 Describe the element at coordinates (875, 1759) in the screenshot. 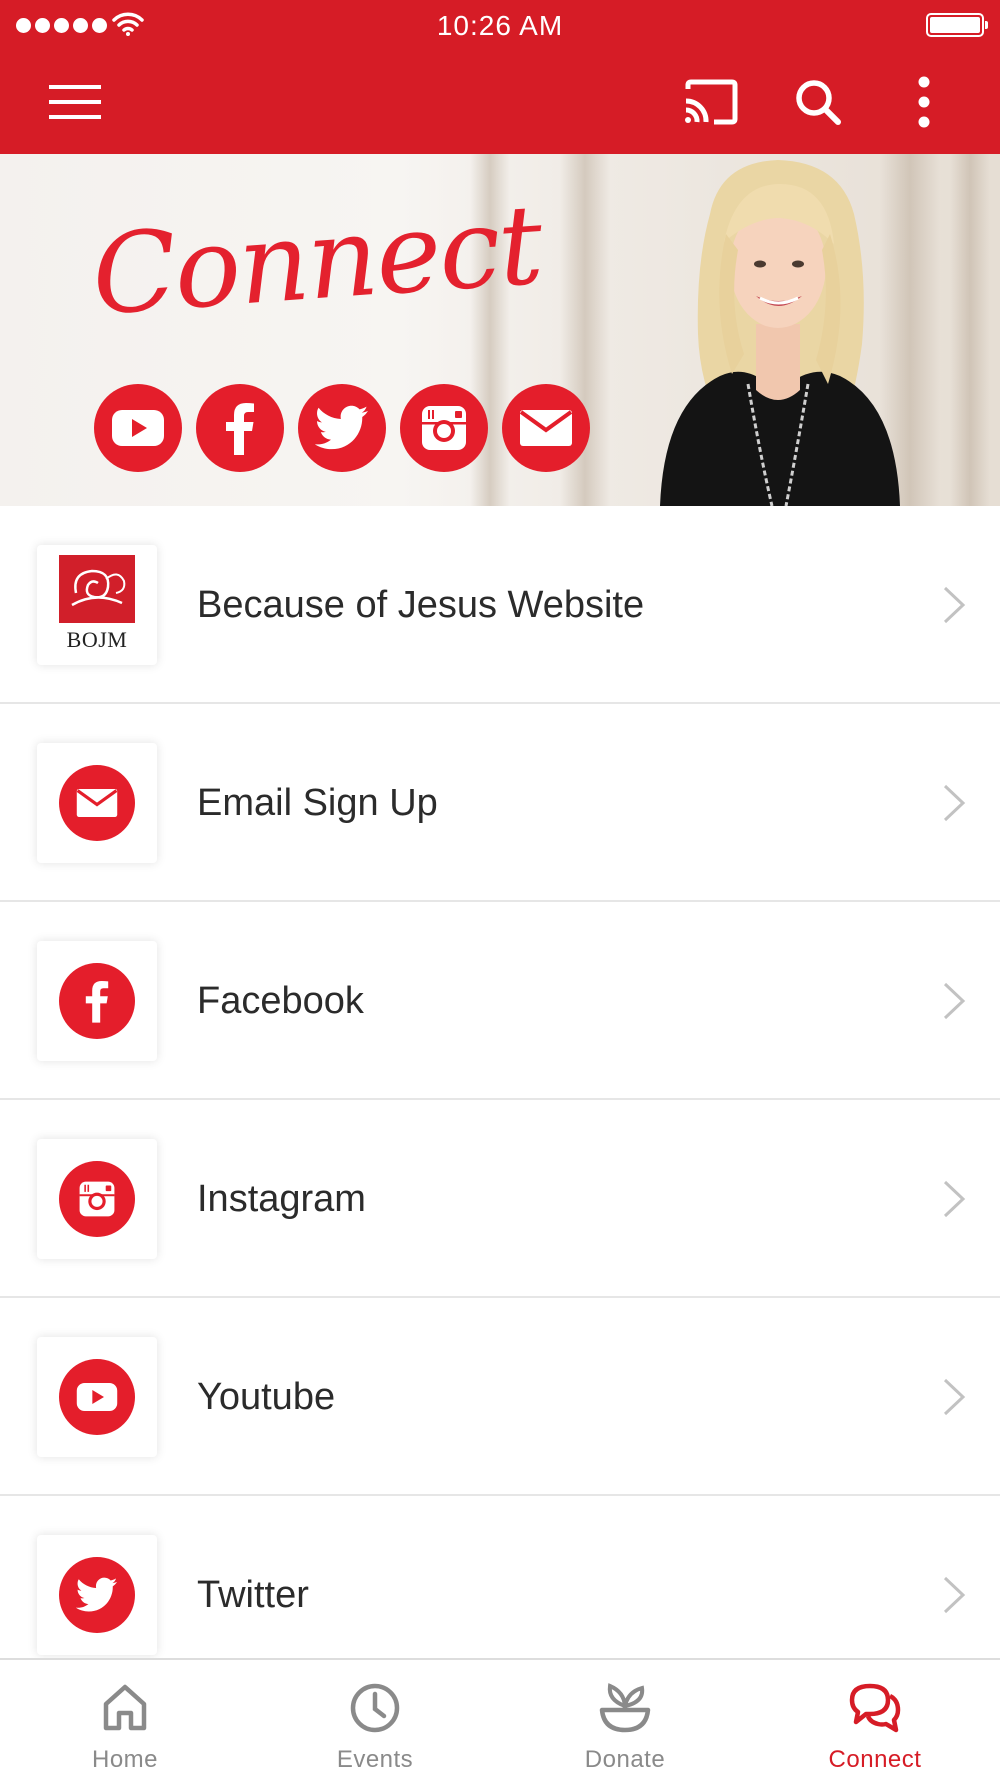

I see `nav-tab-label: Connect` at that location.